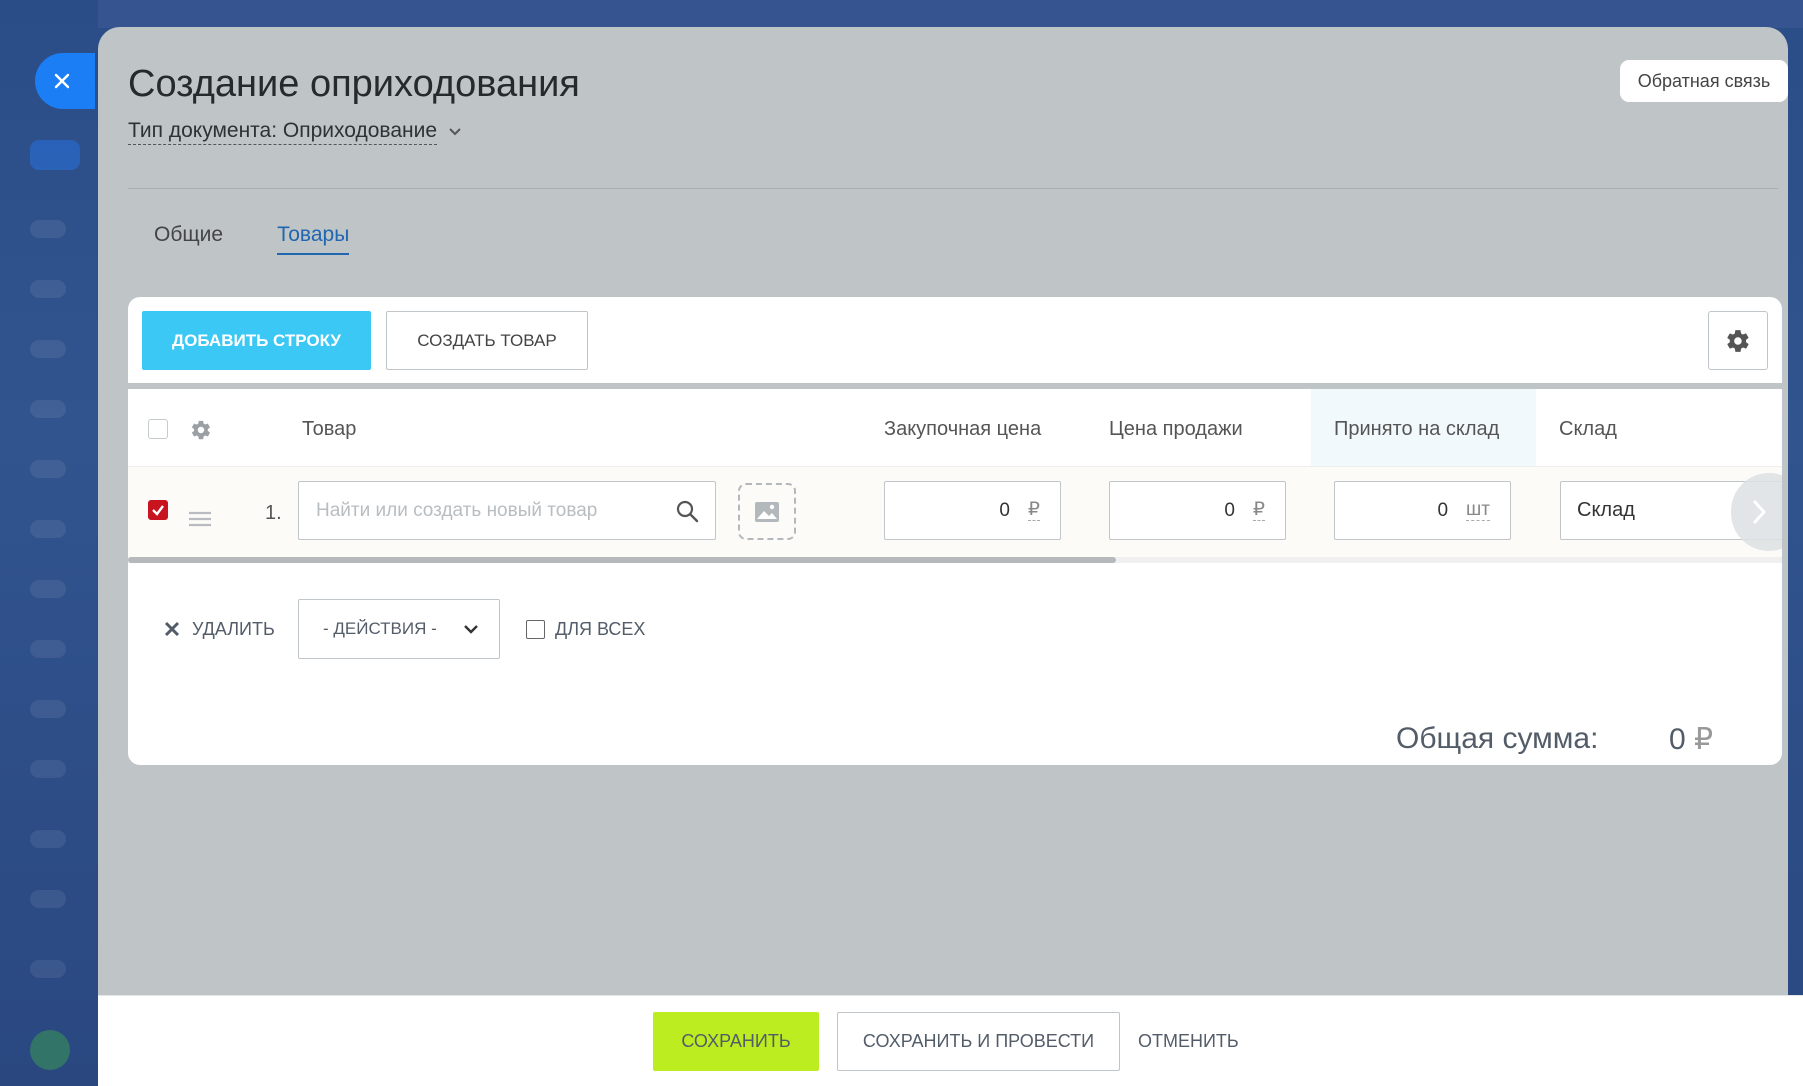 Image resolution: width=1803 pixels, height=1086 pixels. I want to click on for-all-option: ДЛЯ ВСЕХ, so click(585, 629).